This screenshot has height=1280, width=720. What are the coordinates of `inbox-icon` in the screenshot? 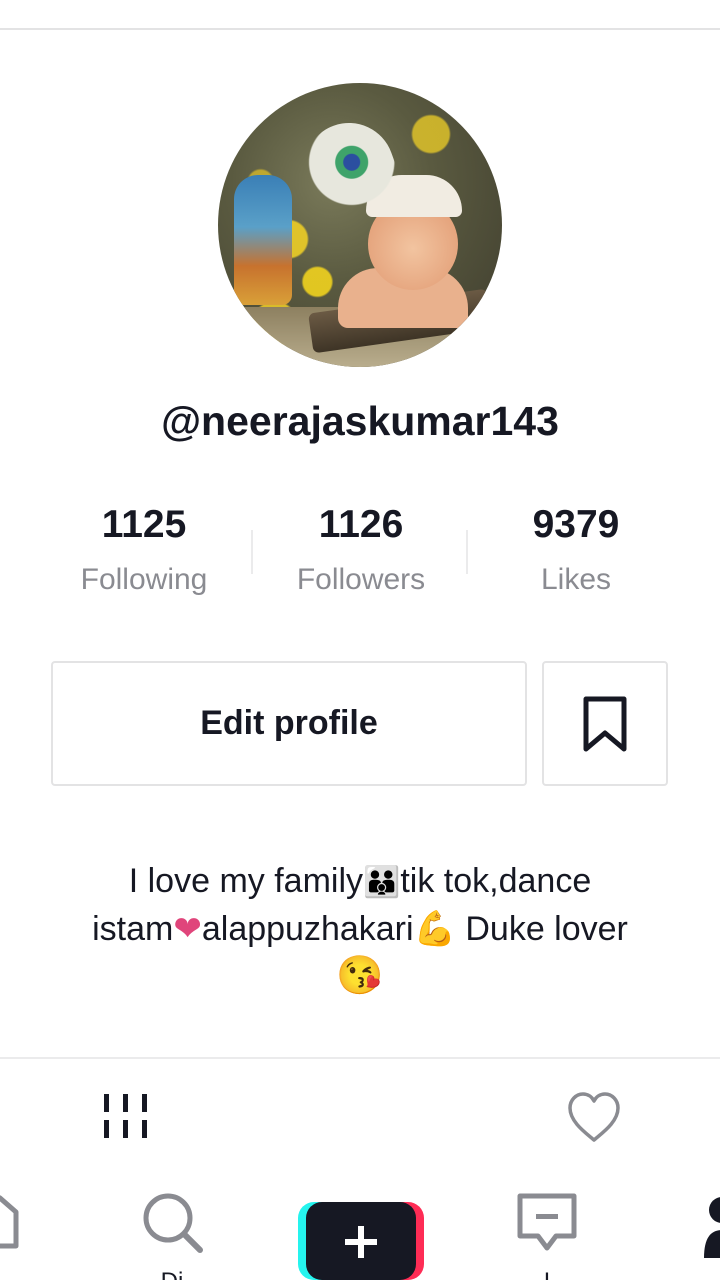 It's located at (547, 1222).